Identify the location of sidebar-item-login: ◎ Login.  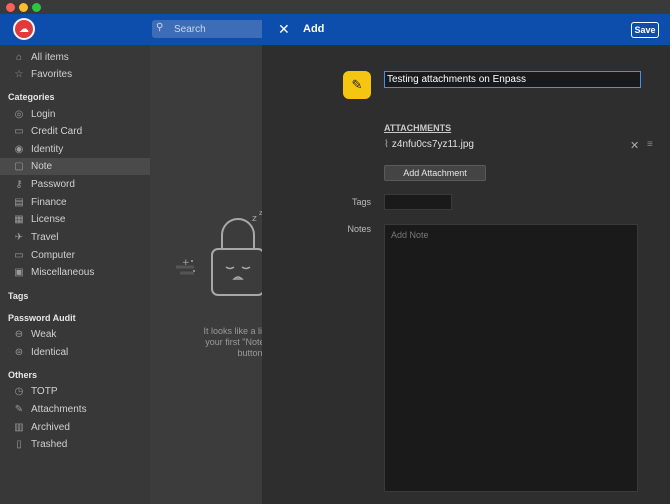
(75, 114).